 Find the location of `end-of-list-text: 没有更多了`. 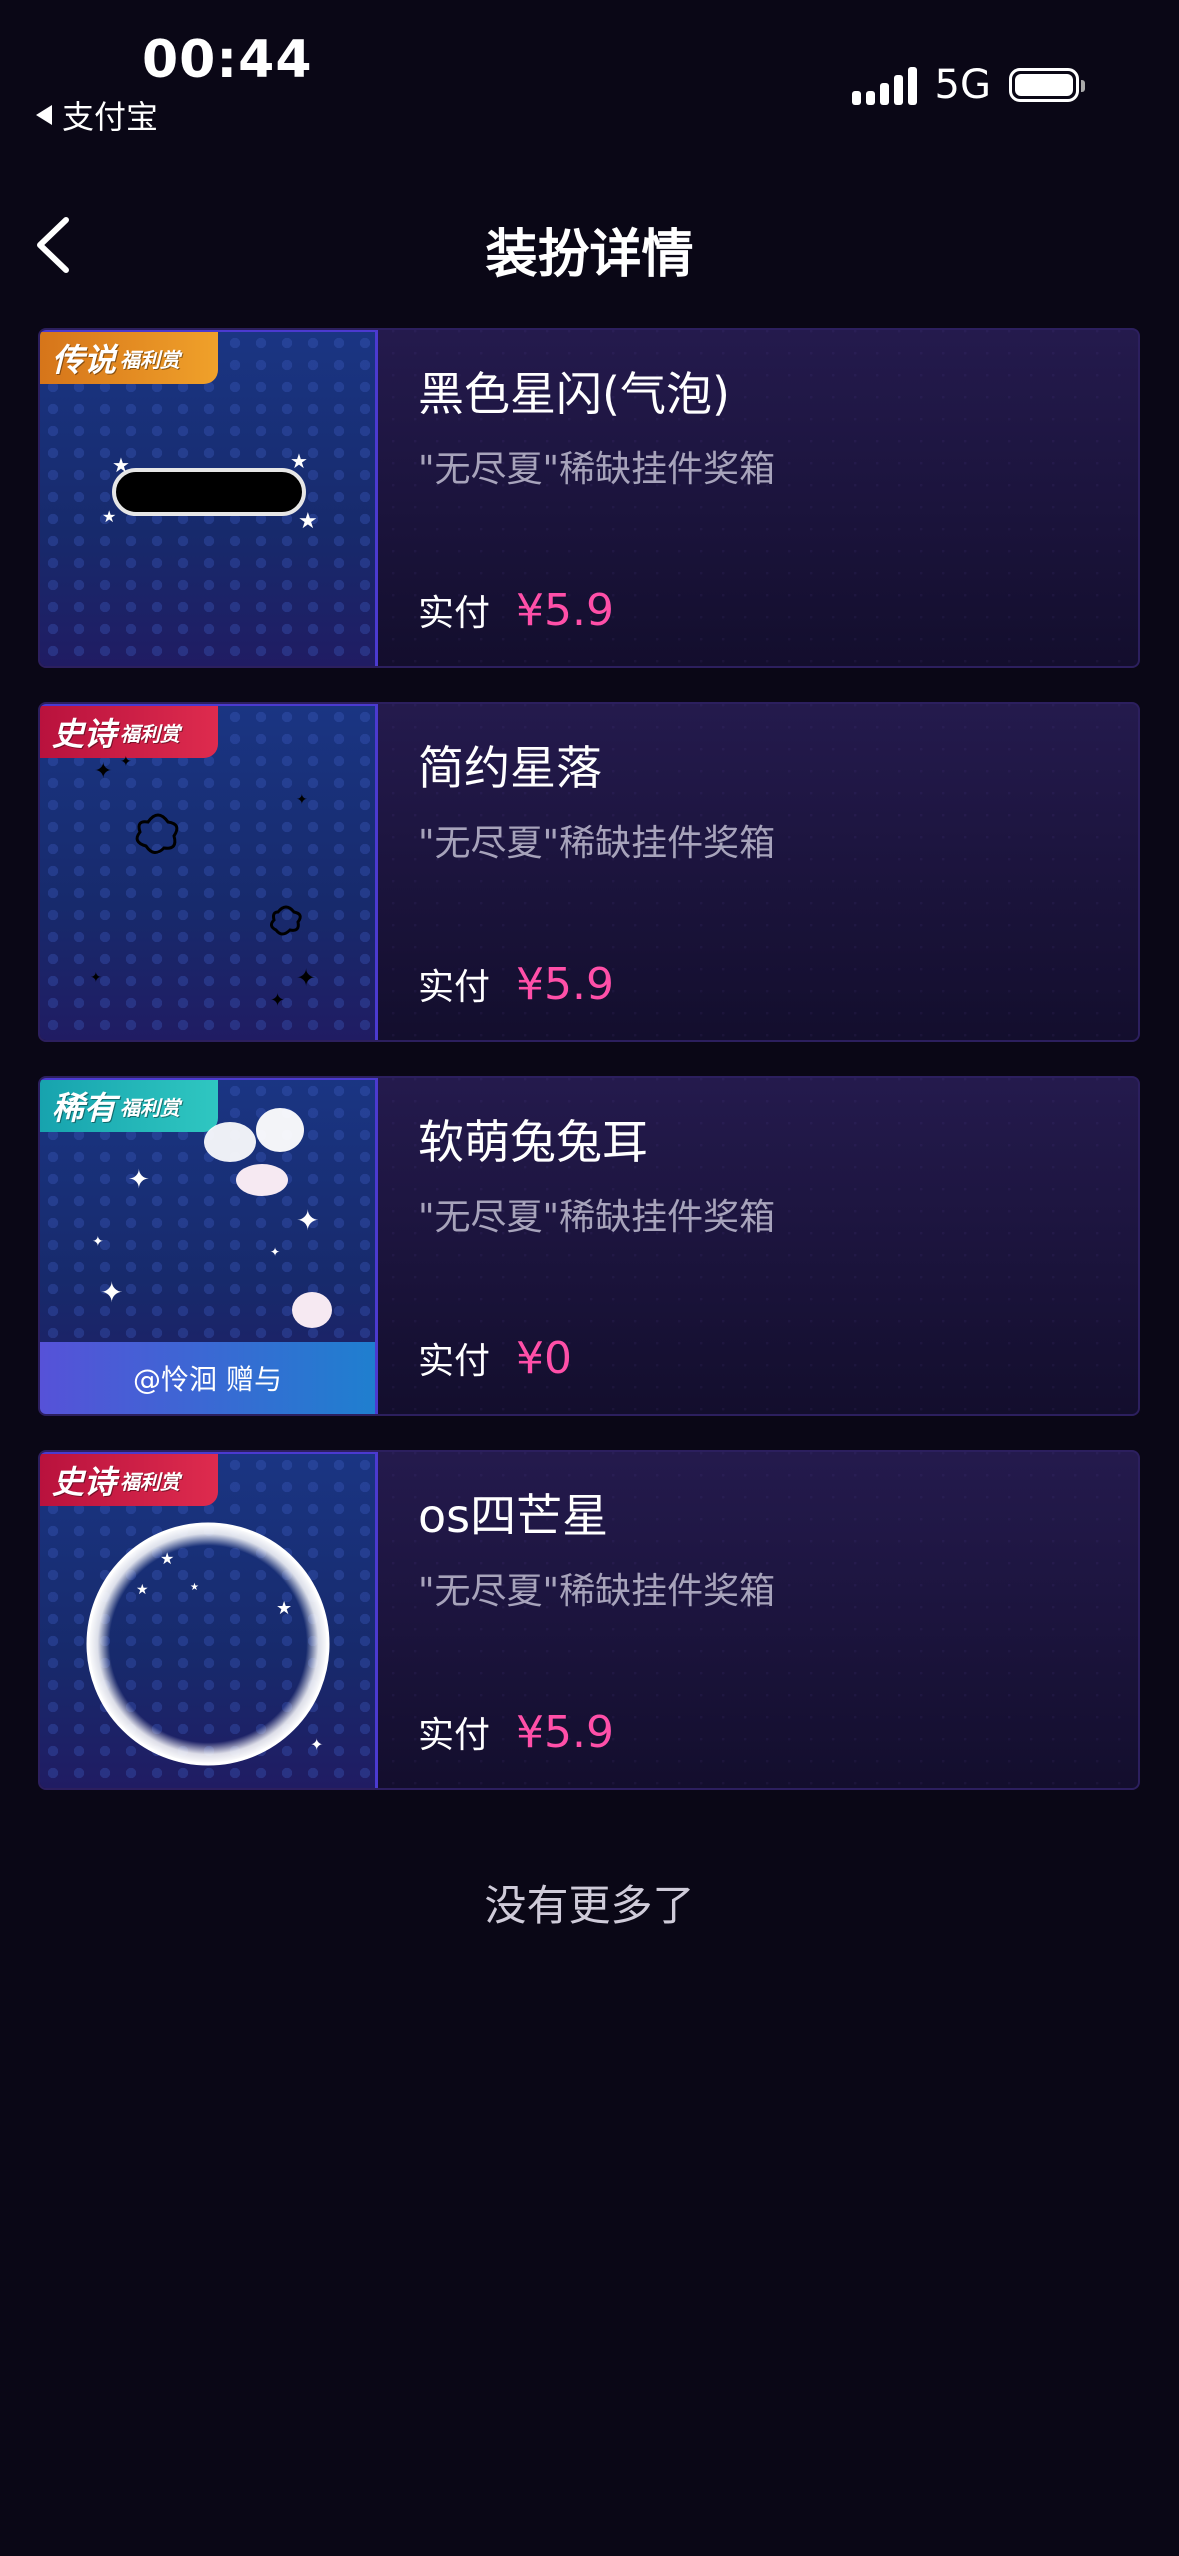

end-of-list-text: 没有更多了 is located at coordinates (589, 1905).